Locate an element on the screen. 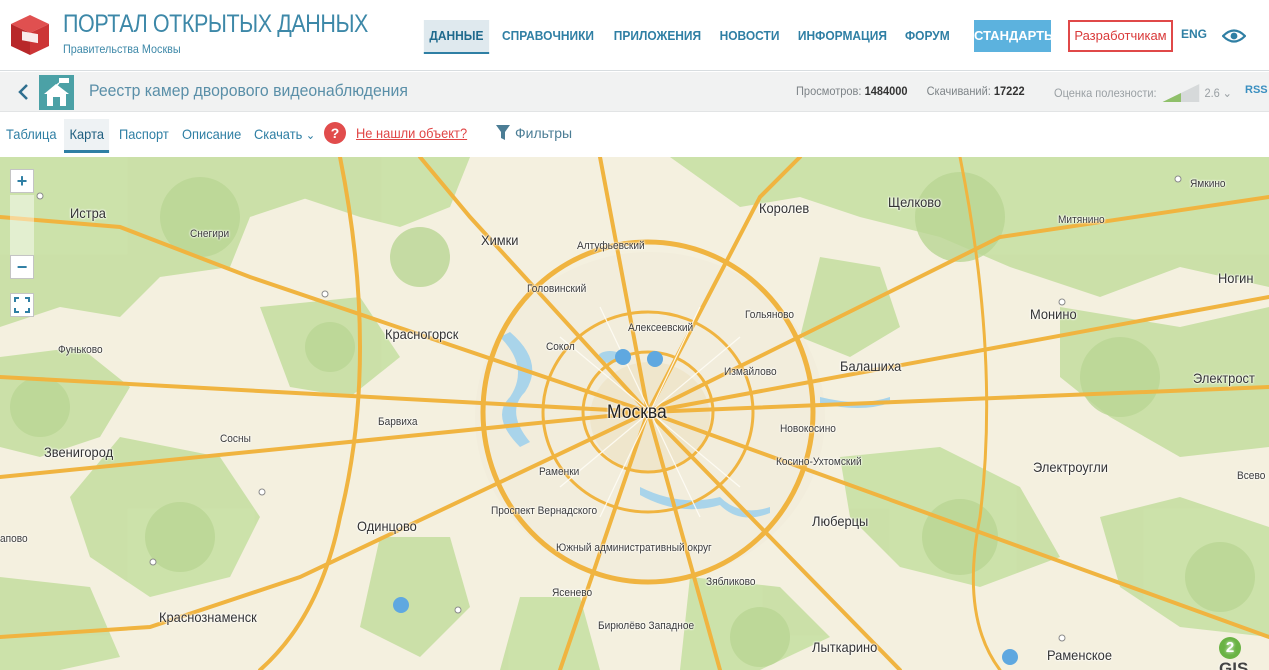 Image resolution: width=1269 pixels, height=670 pixels. help-icon: ? is located at coordinates (335, 133).